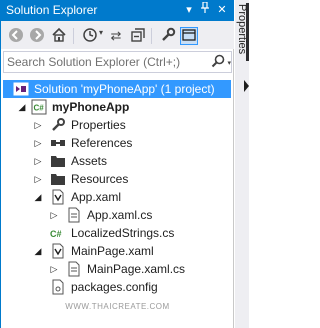  I want to click on tree-item-label: MainPage.xaml, so click(112, 251).